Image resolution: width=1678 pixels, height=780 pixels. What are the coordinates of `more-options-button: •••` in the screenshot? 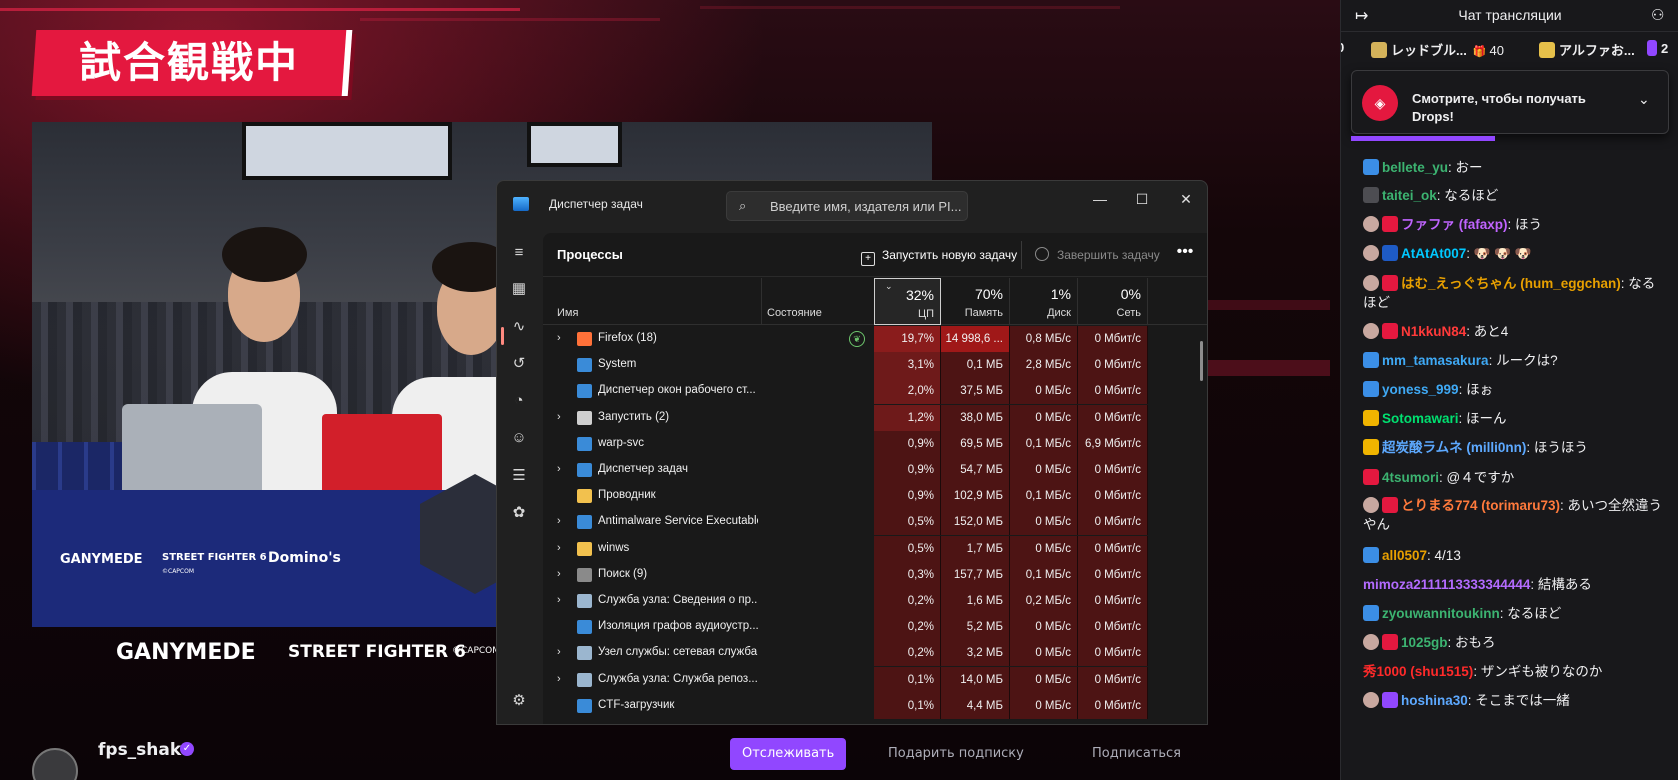 It's located at (1185, 255).